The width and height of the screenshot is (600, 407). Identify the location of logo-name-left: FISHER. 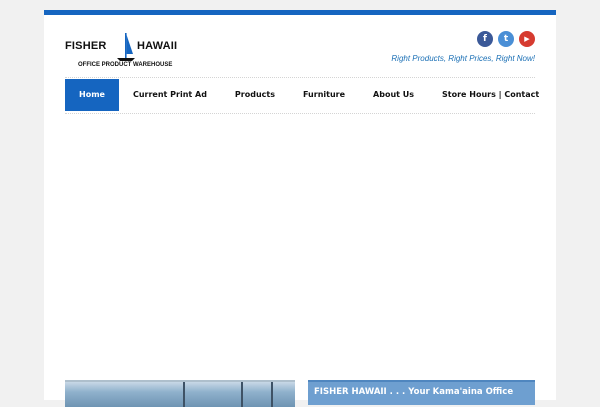
(86, 46).